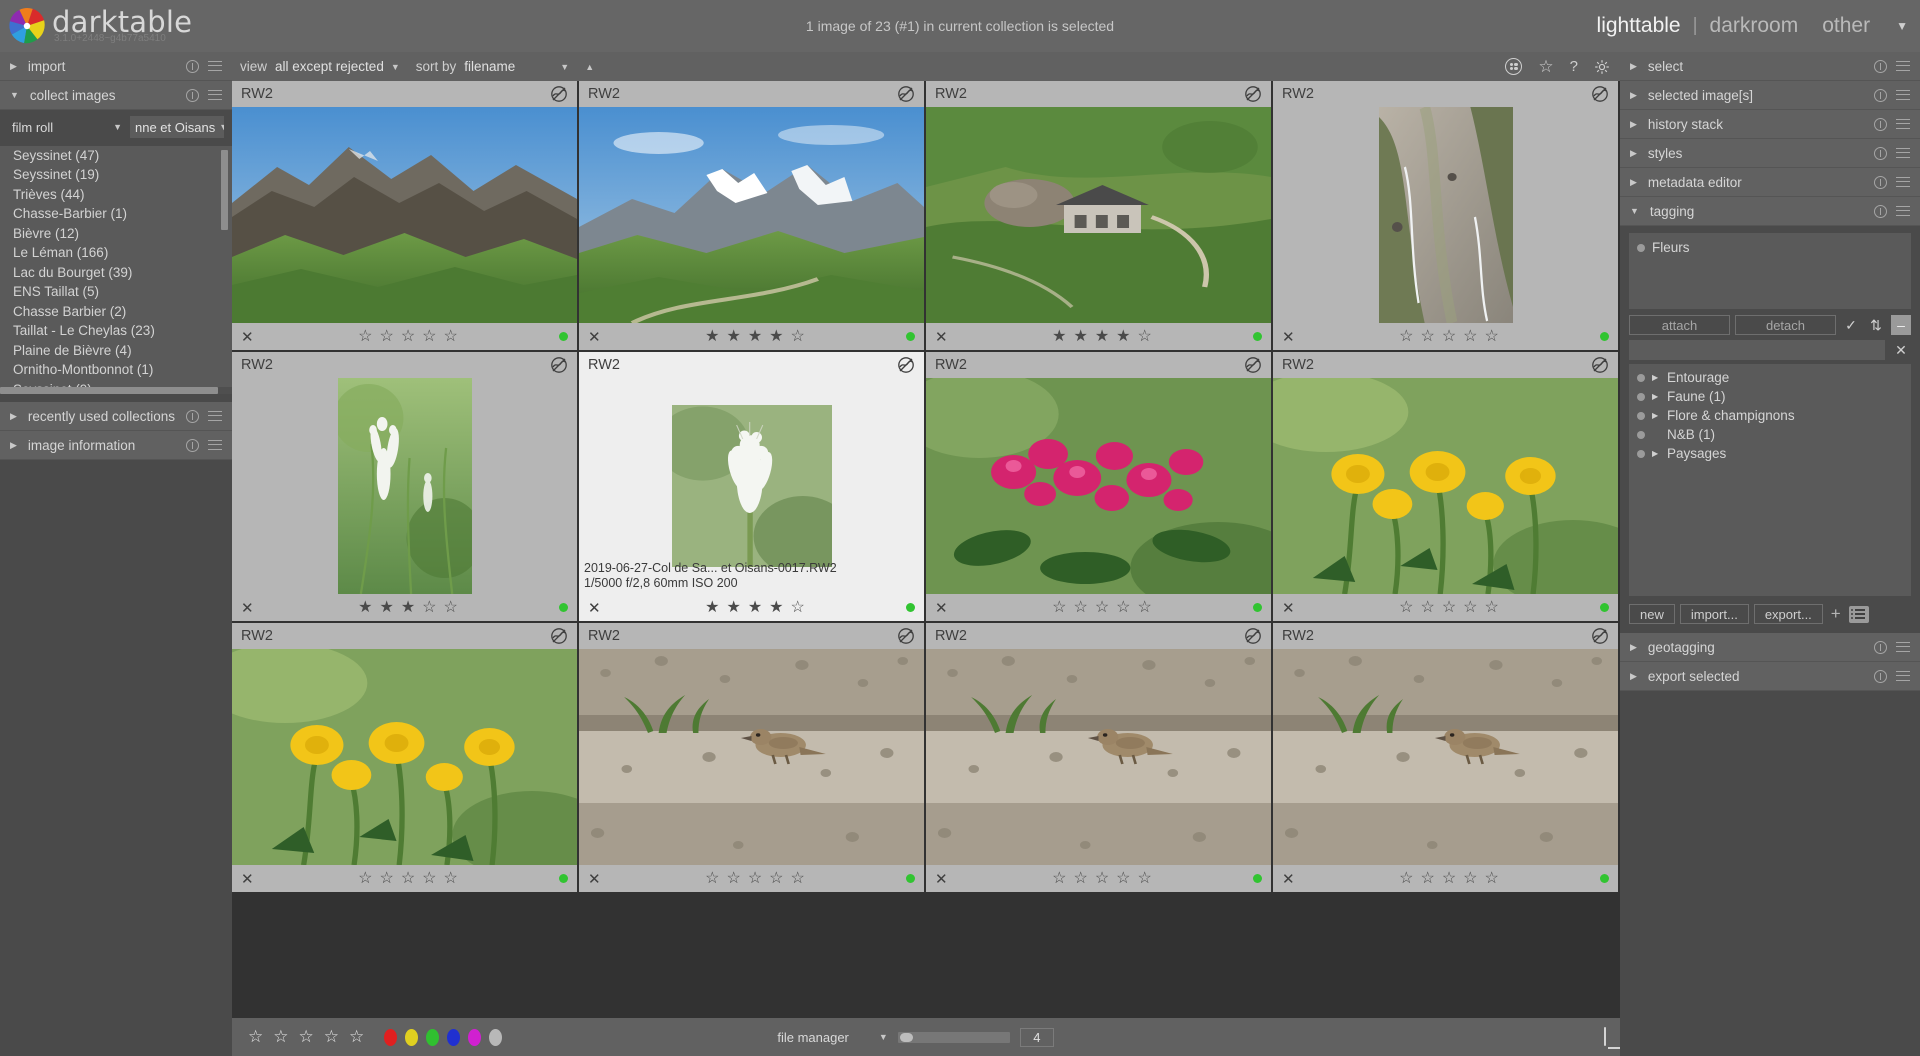 This screenshot has width=1920, height=1056. I want to click on screen-icon, so click(1605, 1036).